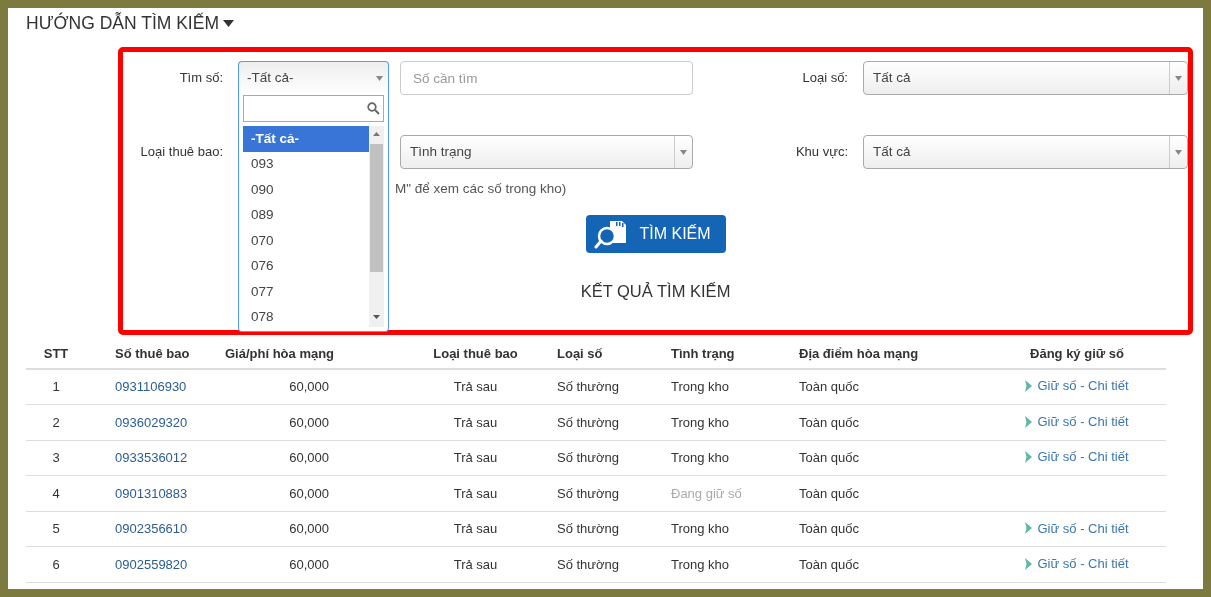 The image size is (1211, 597). Describe the element at coordinates (151, 564) in the screenshot. I see `phone-number-link: 0902559820` at that location.